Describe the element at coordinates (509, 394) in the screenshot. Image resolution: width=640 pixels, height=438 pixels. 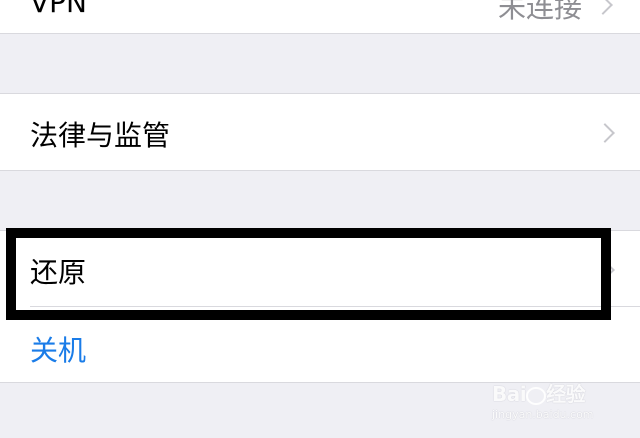
I see `watermark-brand-left: Bai` at that location.